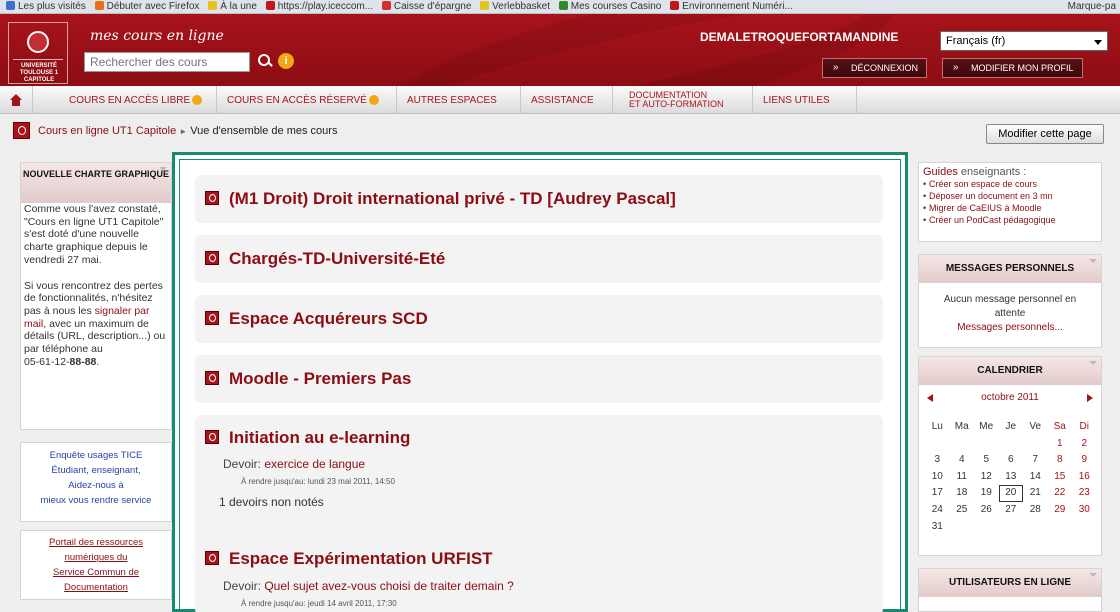 This screenshot has height=612, width=1120. Describe the element at coordinates (107, 131) in the screenshot. I see `breadcrumb-home: Cours en ligne UT1 Capitole` at that location.